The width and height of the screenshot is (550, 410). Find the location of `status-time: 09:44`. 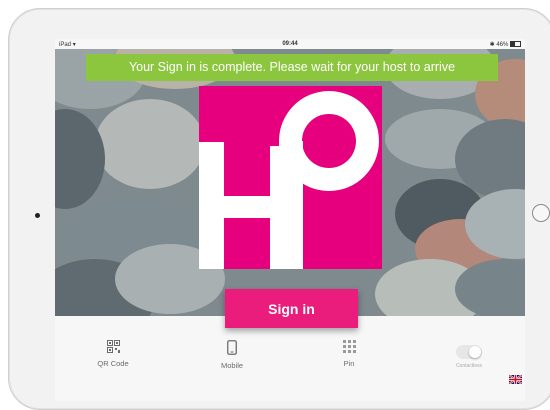

status-time: 09:44 is located at coordinates (290, 44).